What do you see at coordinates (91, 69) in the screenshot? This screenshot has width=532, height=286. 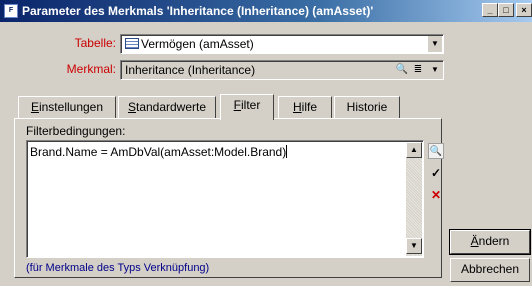 I see `feature-label: Merkmal:` at bounding box center [91, 69].